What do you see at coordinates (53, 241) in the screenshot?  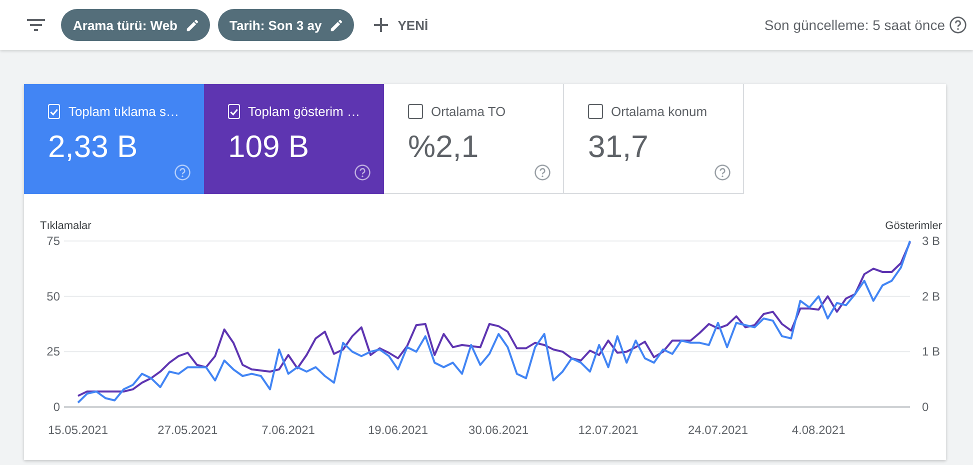 I see `axis-tick-label: 75` at bounding box center [53, 241].